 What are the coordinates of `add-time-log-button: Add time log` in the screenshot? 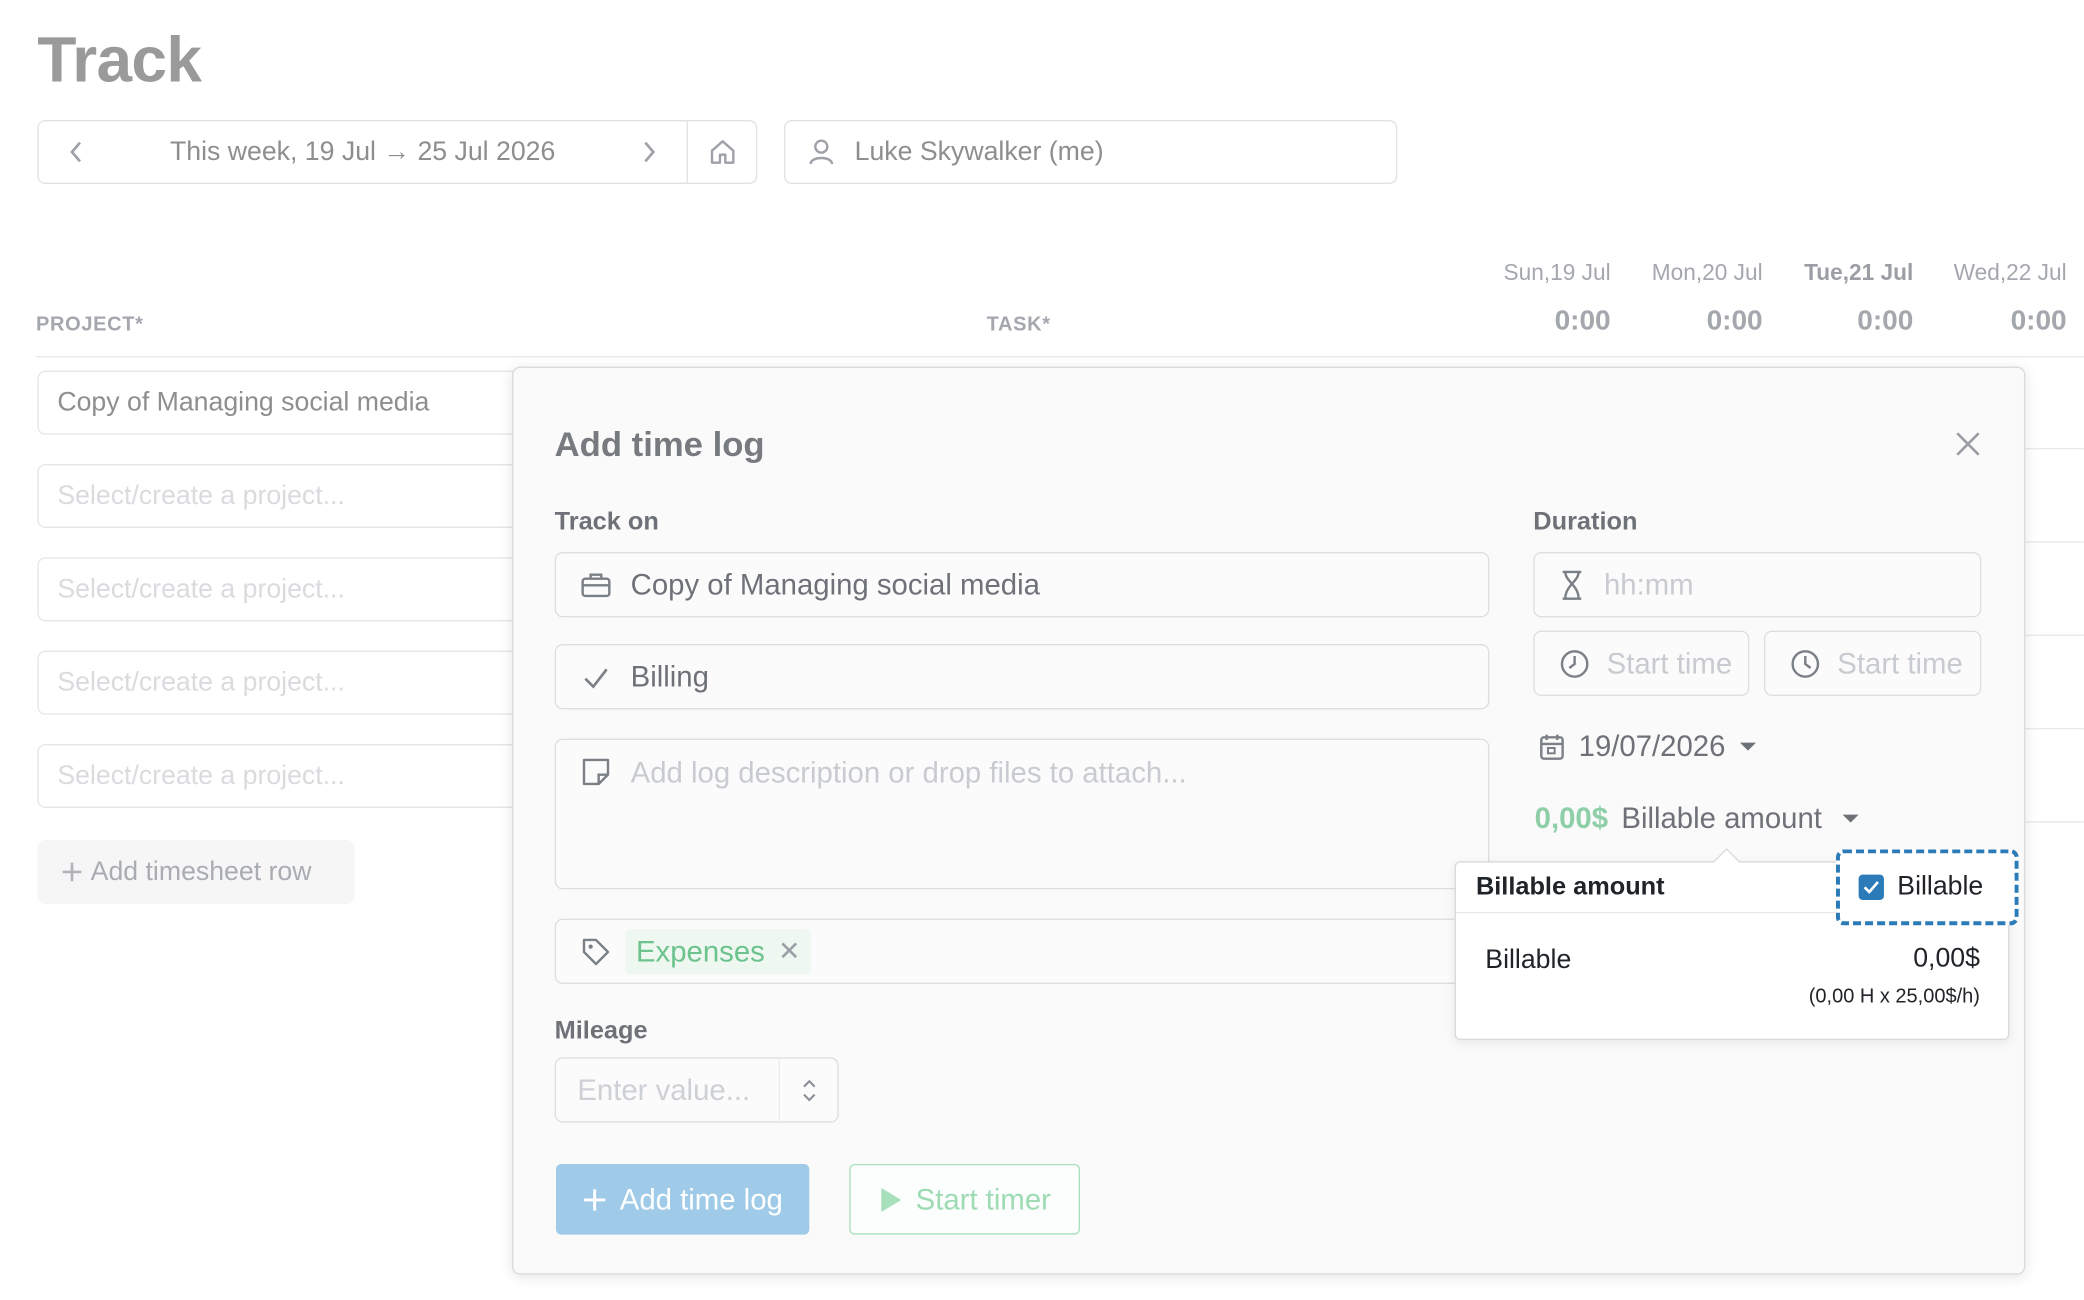 It's located at (682, 1199).